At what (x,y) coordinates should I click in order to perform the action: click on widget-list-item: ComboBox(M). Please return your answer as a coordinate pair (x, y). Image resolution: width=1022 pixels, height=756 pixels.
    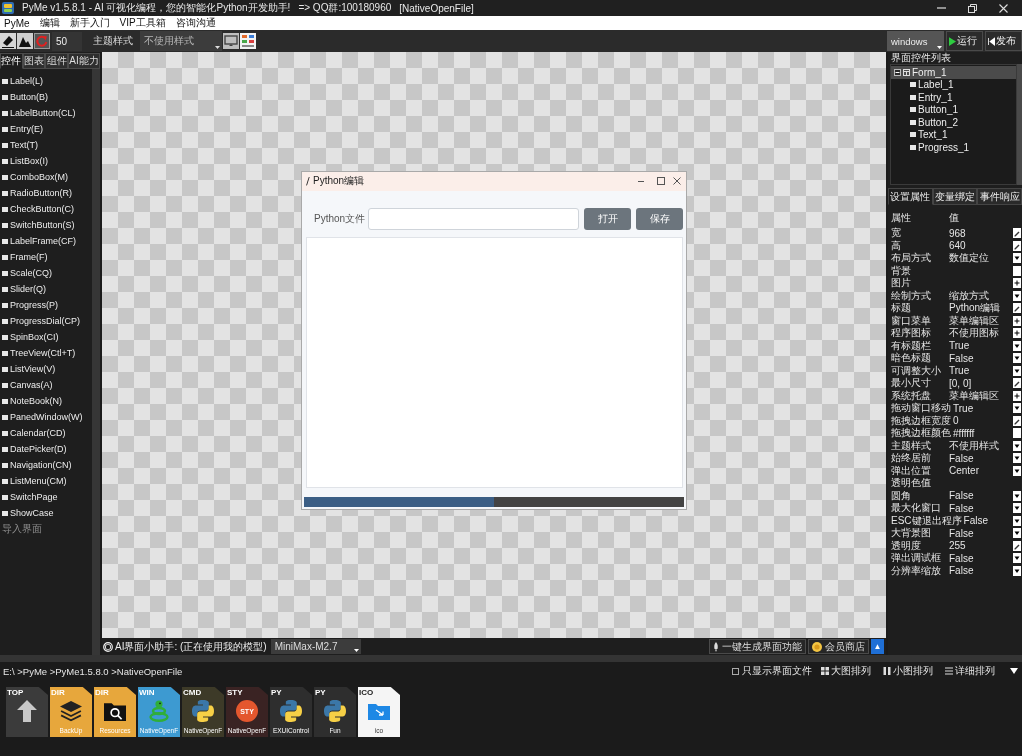
    Looking at the image, I should click on (46, 177).